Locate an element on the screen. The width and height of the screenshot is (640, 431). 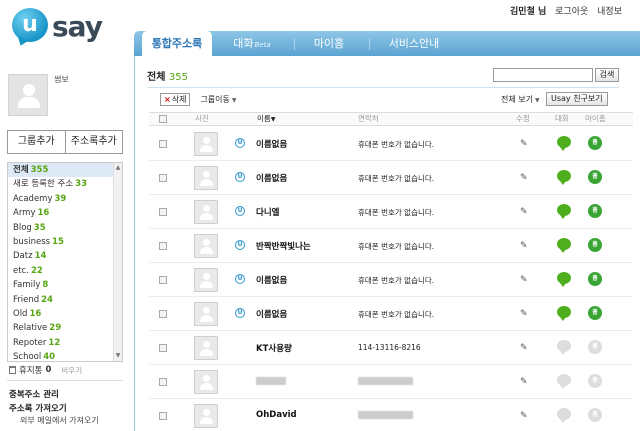
contact-phone: 114-13116-8216 is located at coordinates (389, 347).